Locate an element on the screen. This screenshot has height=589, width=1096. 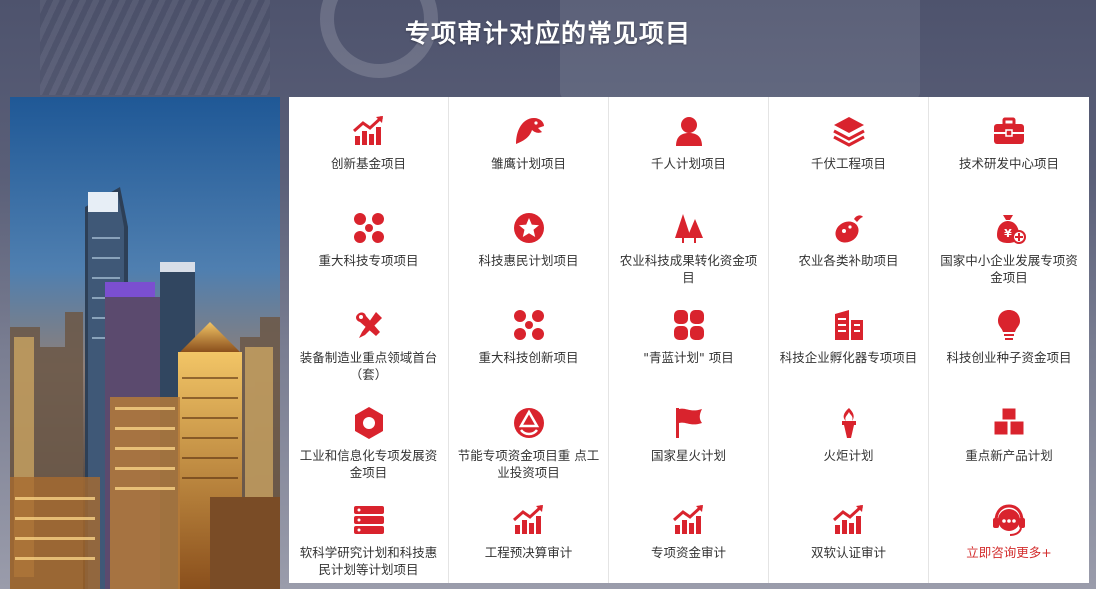
project-item: 科技企业孵化器专项项目 is located at coordinates (849, 340).